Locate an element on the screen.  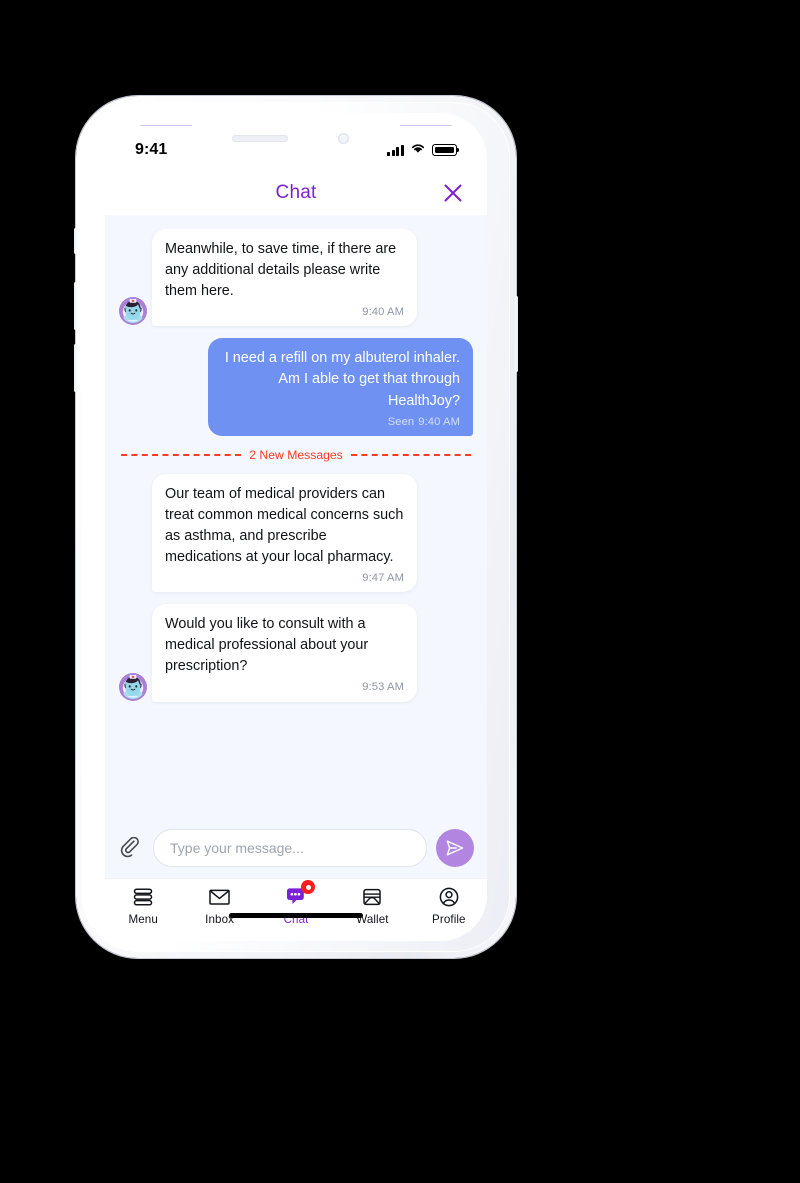
message-composer is located at coordinates (296, 848).